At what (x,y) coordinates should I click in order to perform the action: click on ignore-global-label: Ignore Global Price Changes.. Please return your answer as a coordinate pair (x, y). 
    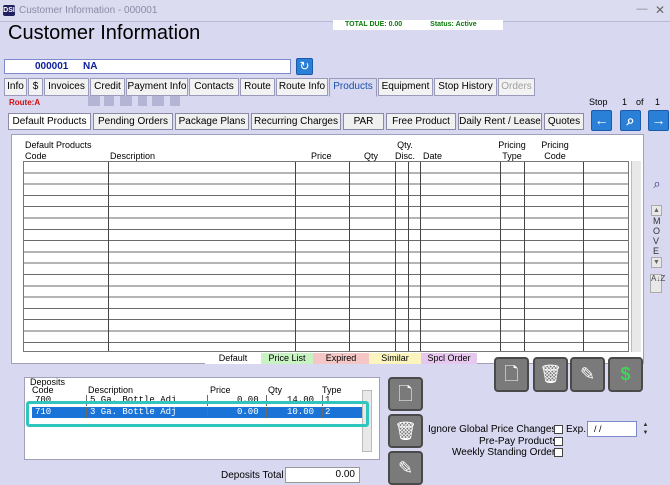
    Looking at the image, I should click on (494, 429).